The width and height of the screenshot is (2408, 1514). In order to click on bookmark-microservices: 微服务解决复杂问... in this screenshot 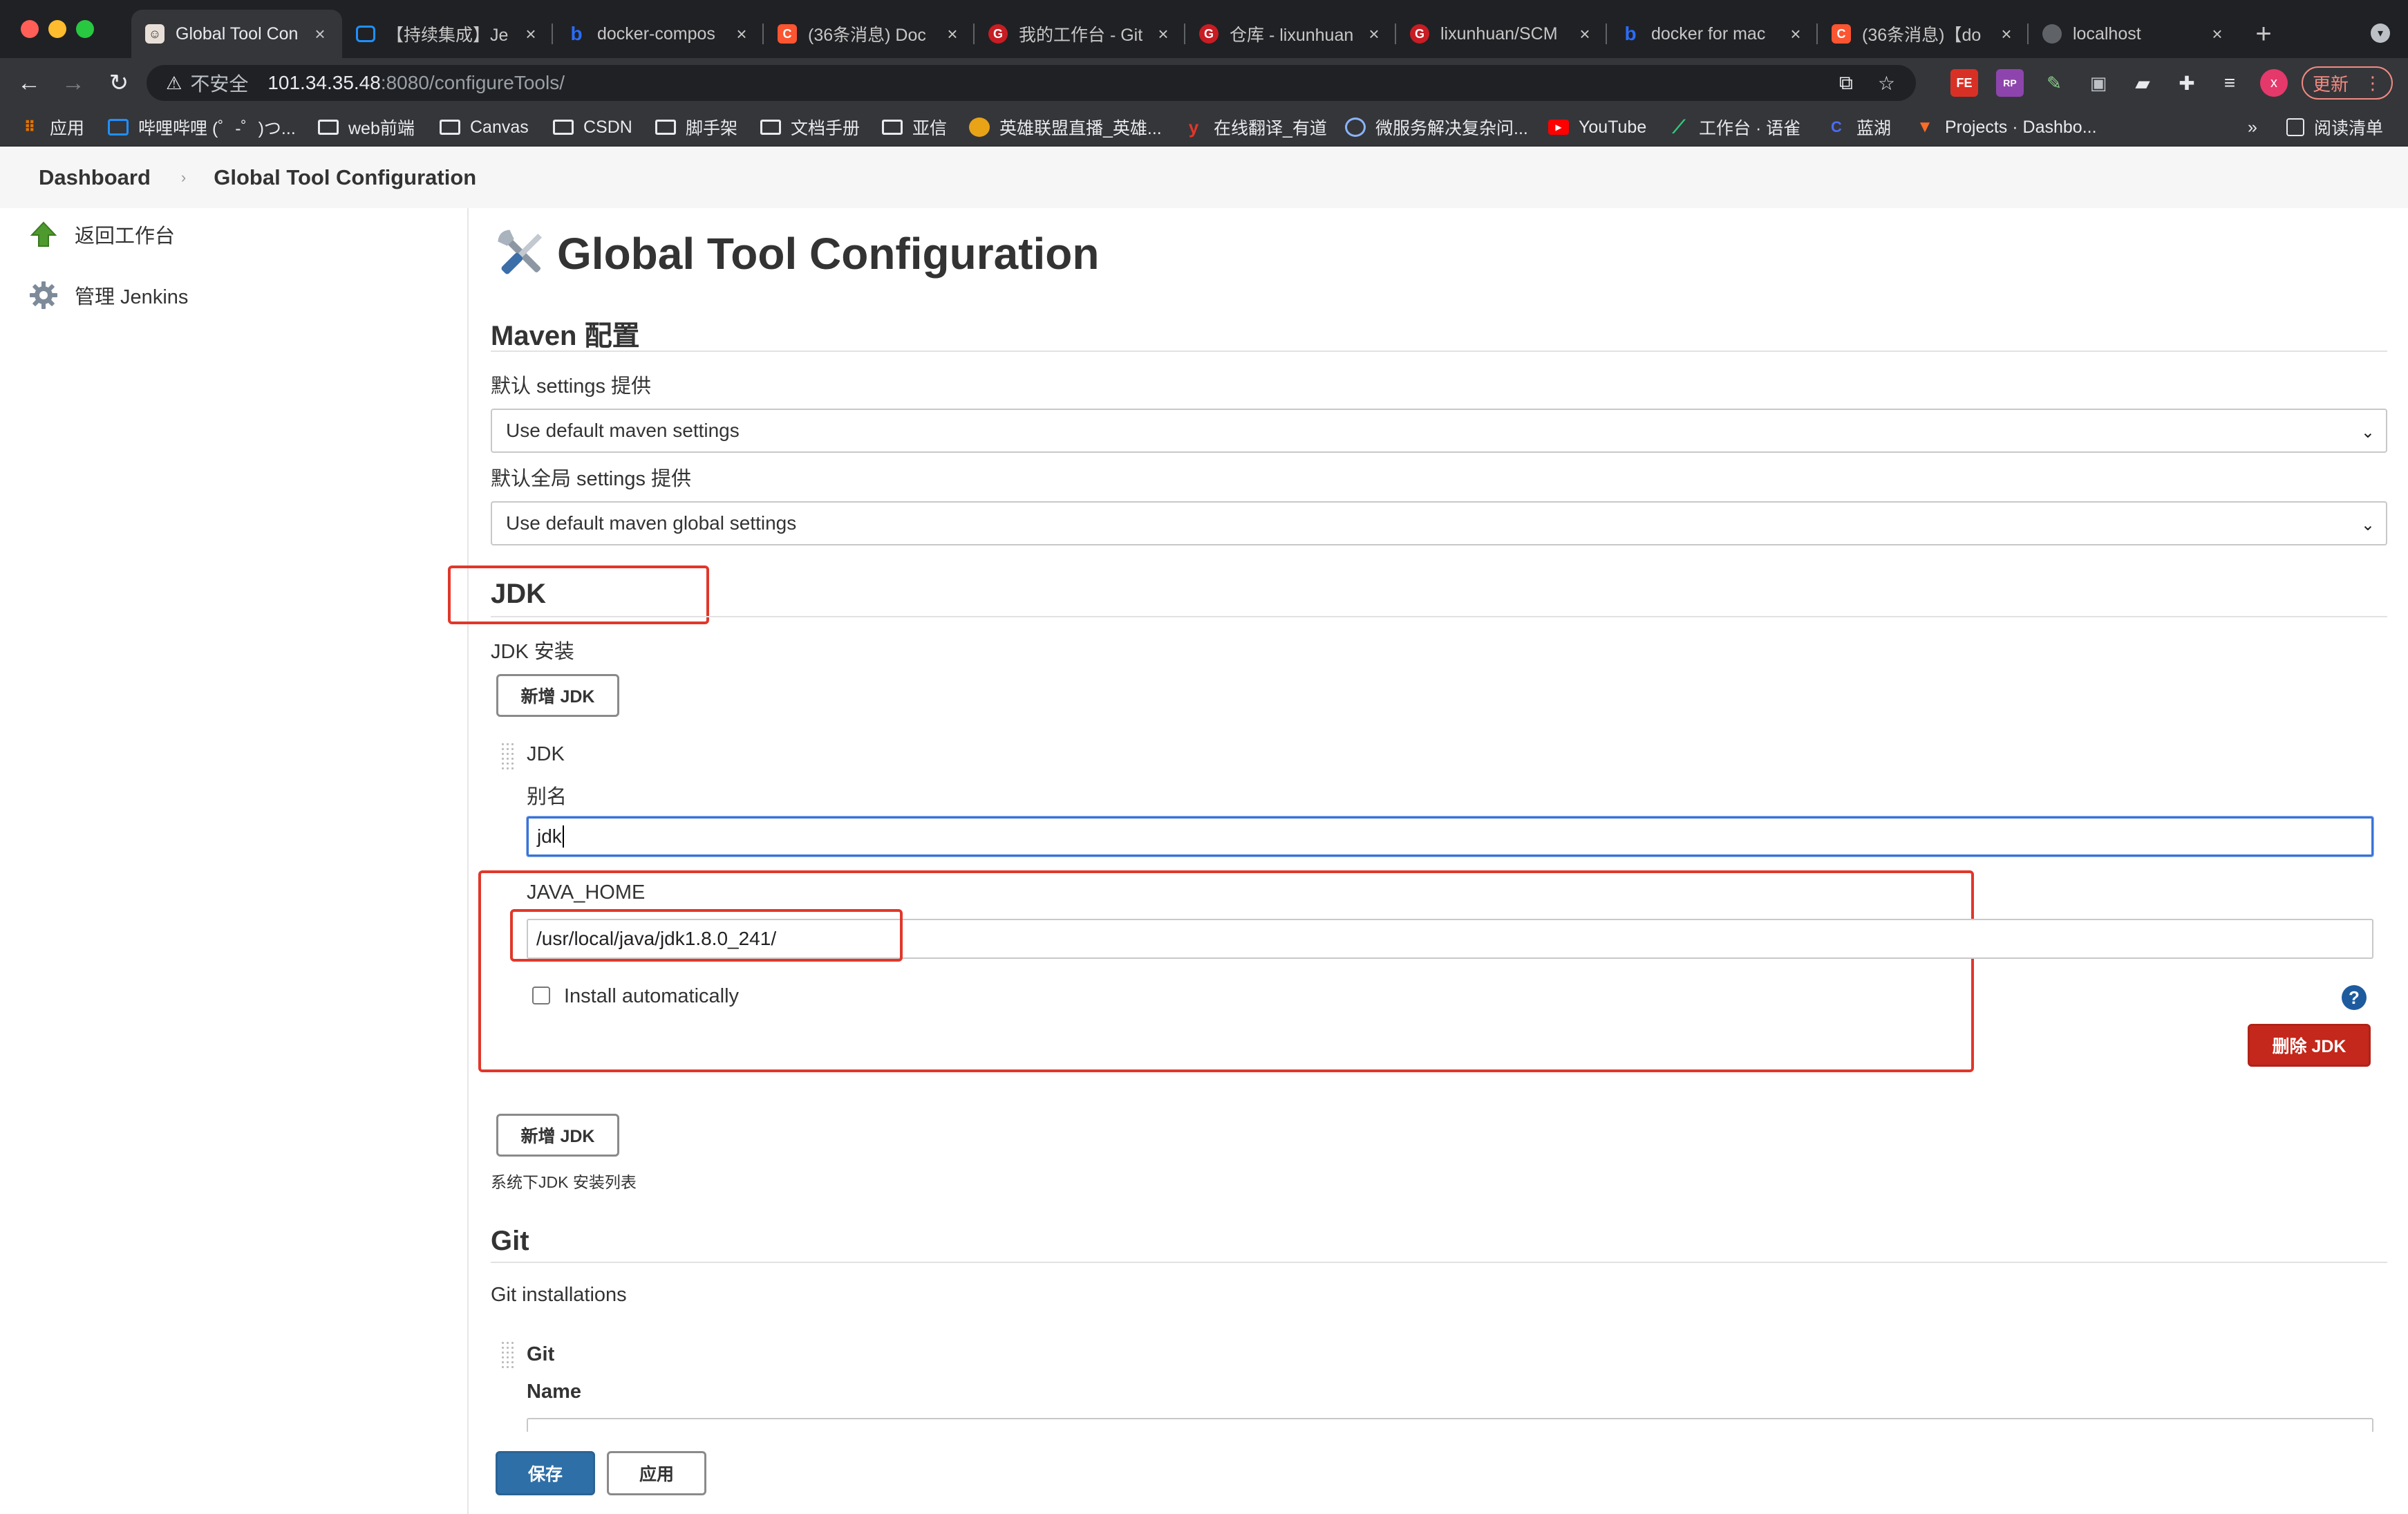, I will do `click(1436, 127)`.